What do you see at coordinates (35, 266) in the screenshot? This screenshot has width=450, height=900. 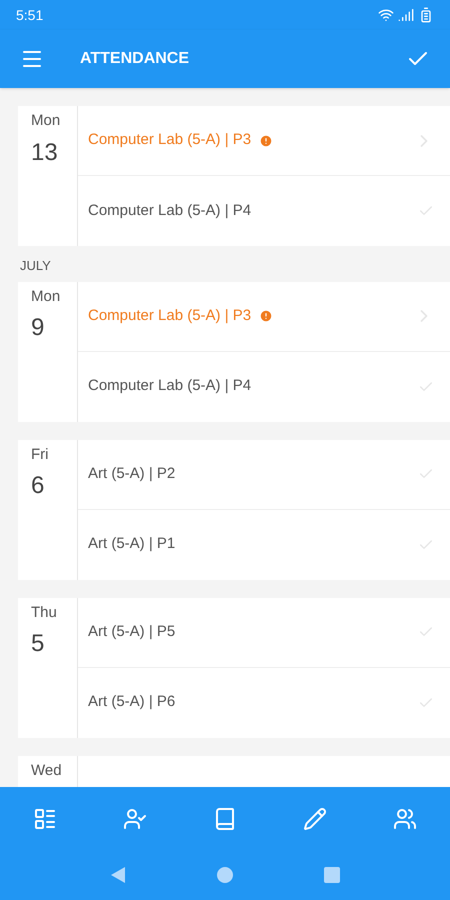 I see `month-header: JULY` at bounding box center [35, 266].